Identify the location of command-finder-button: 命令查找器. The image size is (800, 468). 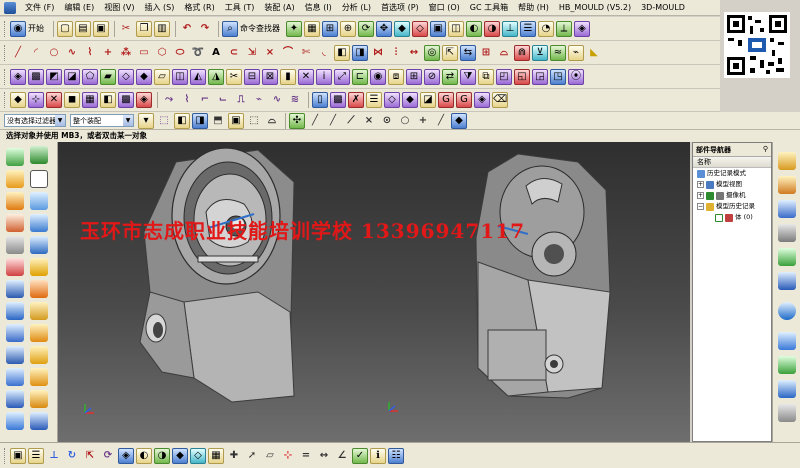
(260, 28).